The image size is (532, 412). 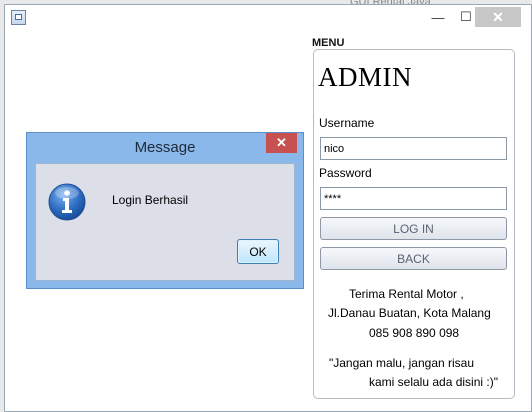 I want to click on info-line-phone: 085 908 890 098, so click(x=414, y=333).